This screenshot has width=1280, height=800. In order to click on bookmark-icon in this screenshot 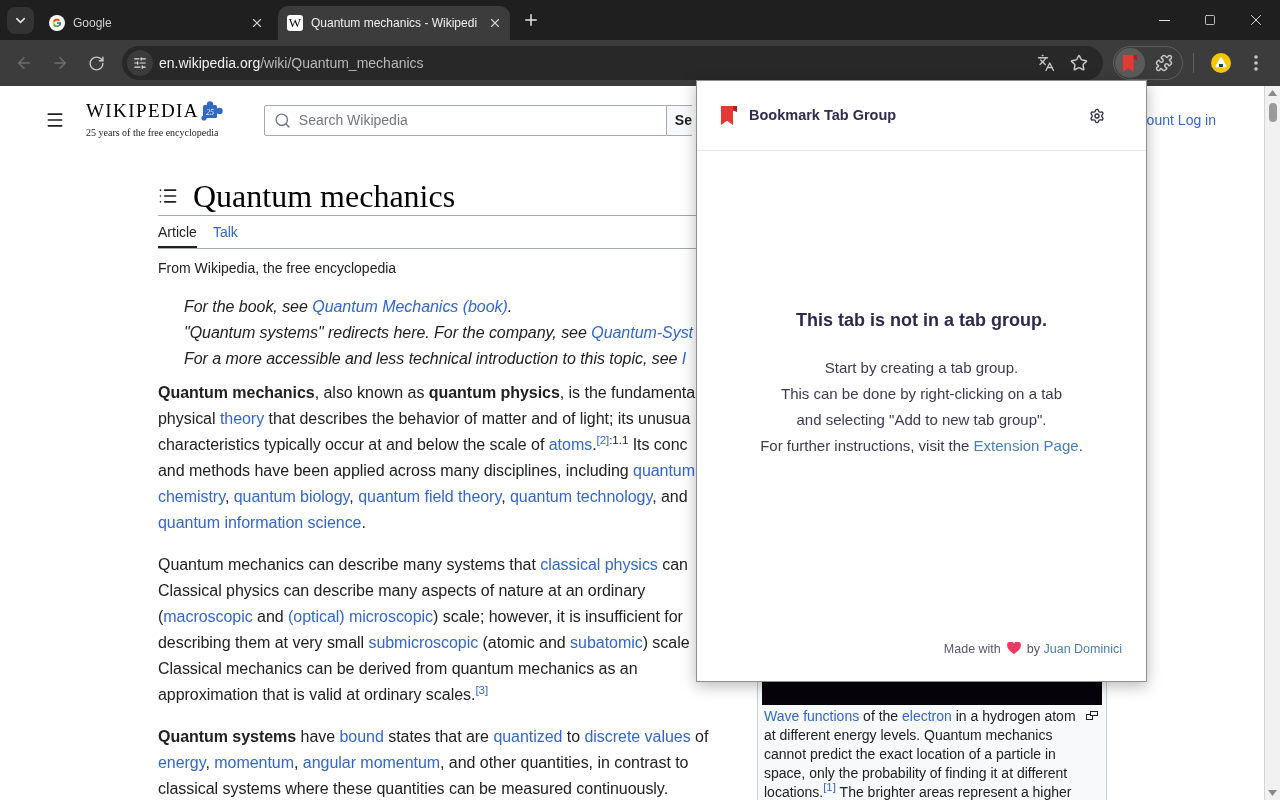, I will do `click(1130, 63)`.